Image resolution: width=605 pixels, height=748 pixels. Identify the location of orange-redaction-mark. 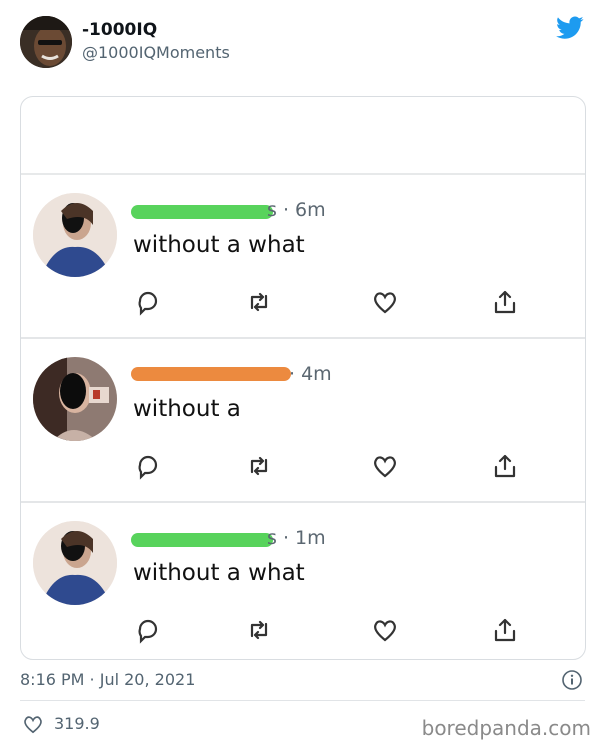
(211, 374).